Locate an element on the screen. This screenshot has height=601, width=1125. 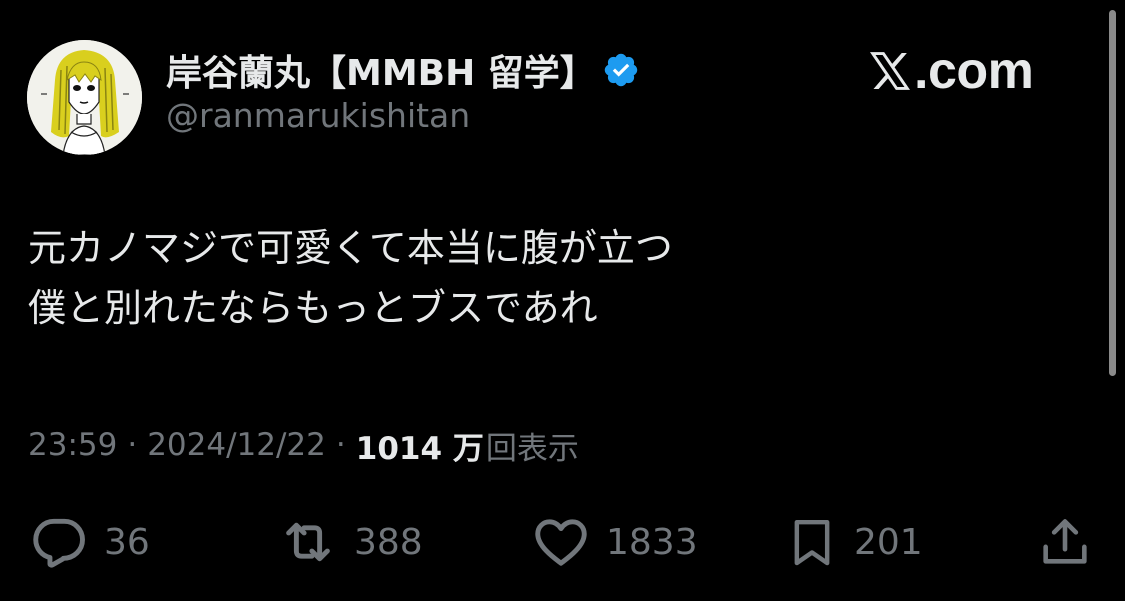
like-icon is located at coordinates (561, 542).